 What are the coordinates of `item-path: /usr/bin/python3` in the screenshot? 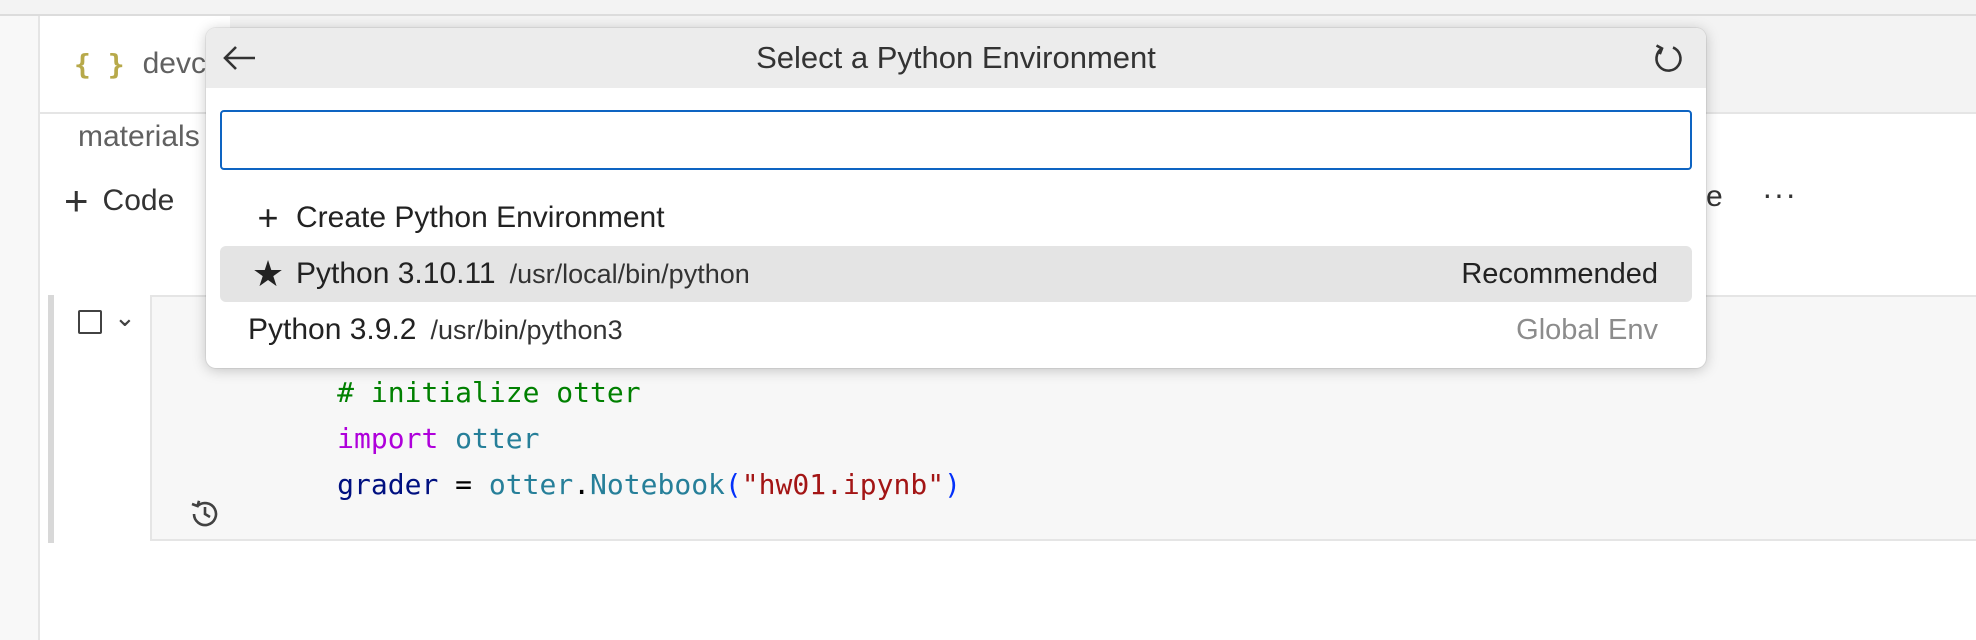 It's located at (526, 329).